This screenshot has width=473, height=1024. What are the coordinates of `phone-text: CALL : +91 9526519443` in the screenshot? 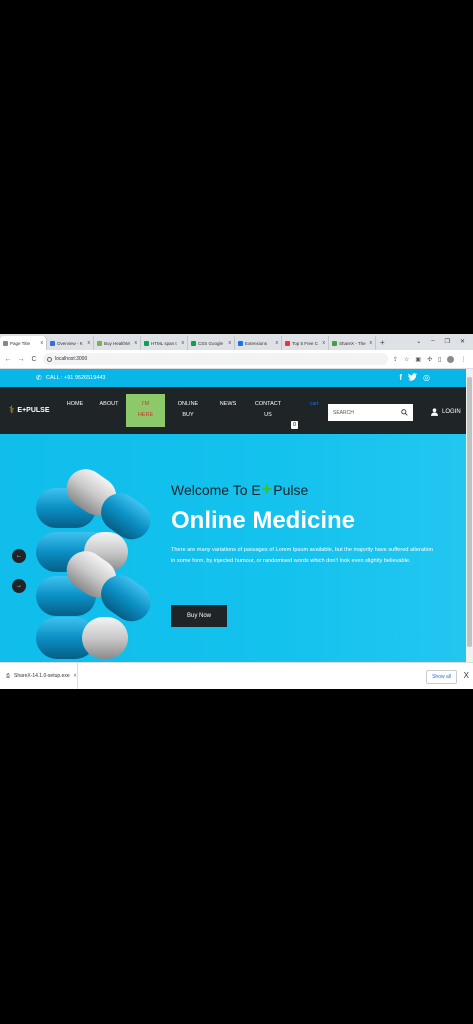 It's located at (75, 378).